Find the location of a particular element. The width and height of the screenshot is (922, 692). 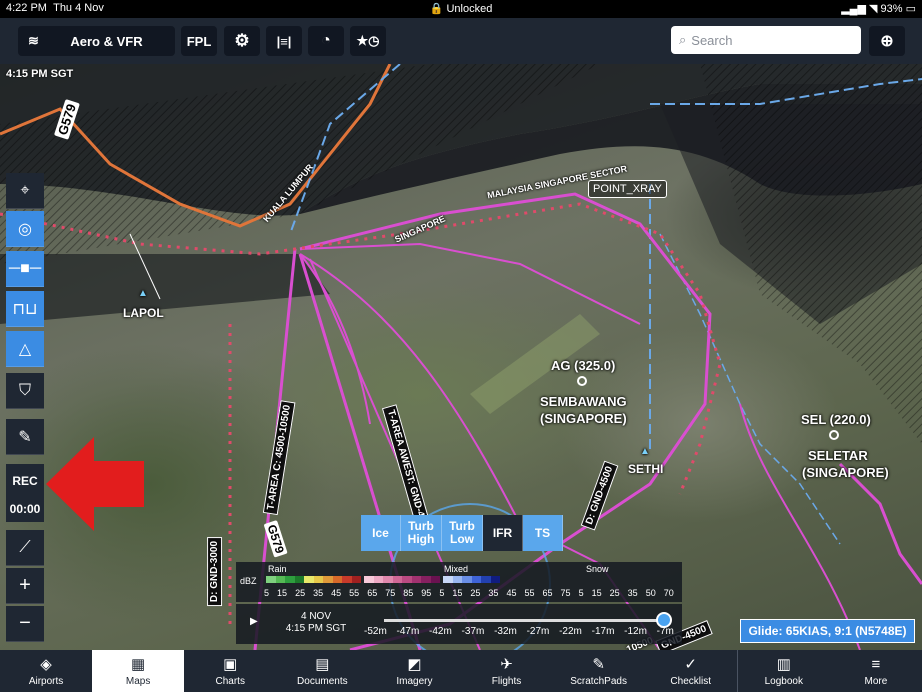

tab-airports: ◈ Airports is located at coordinates (46, 671).